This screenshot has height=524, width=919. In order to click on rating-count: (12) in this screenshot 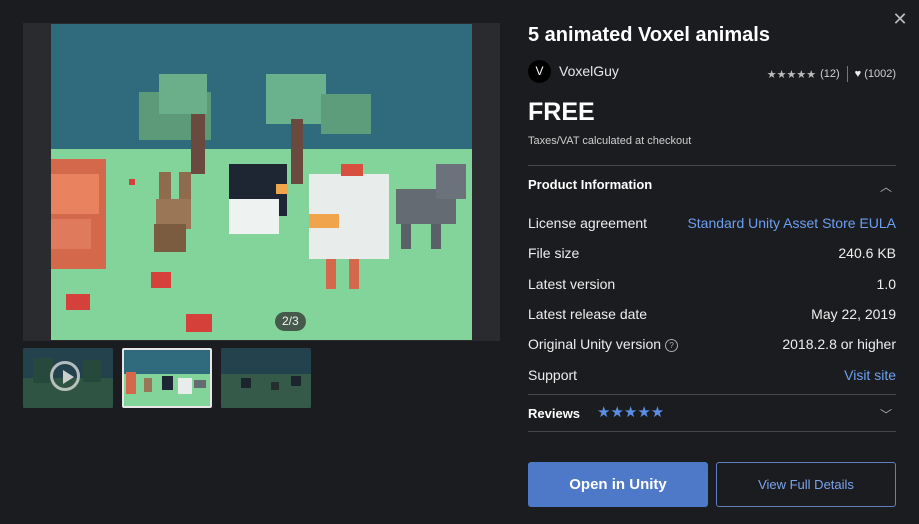, I will do `click(830, 74)`.